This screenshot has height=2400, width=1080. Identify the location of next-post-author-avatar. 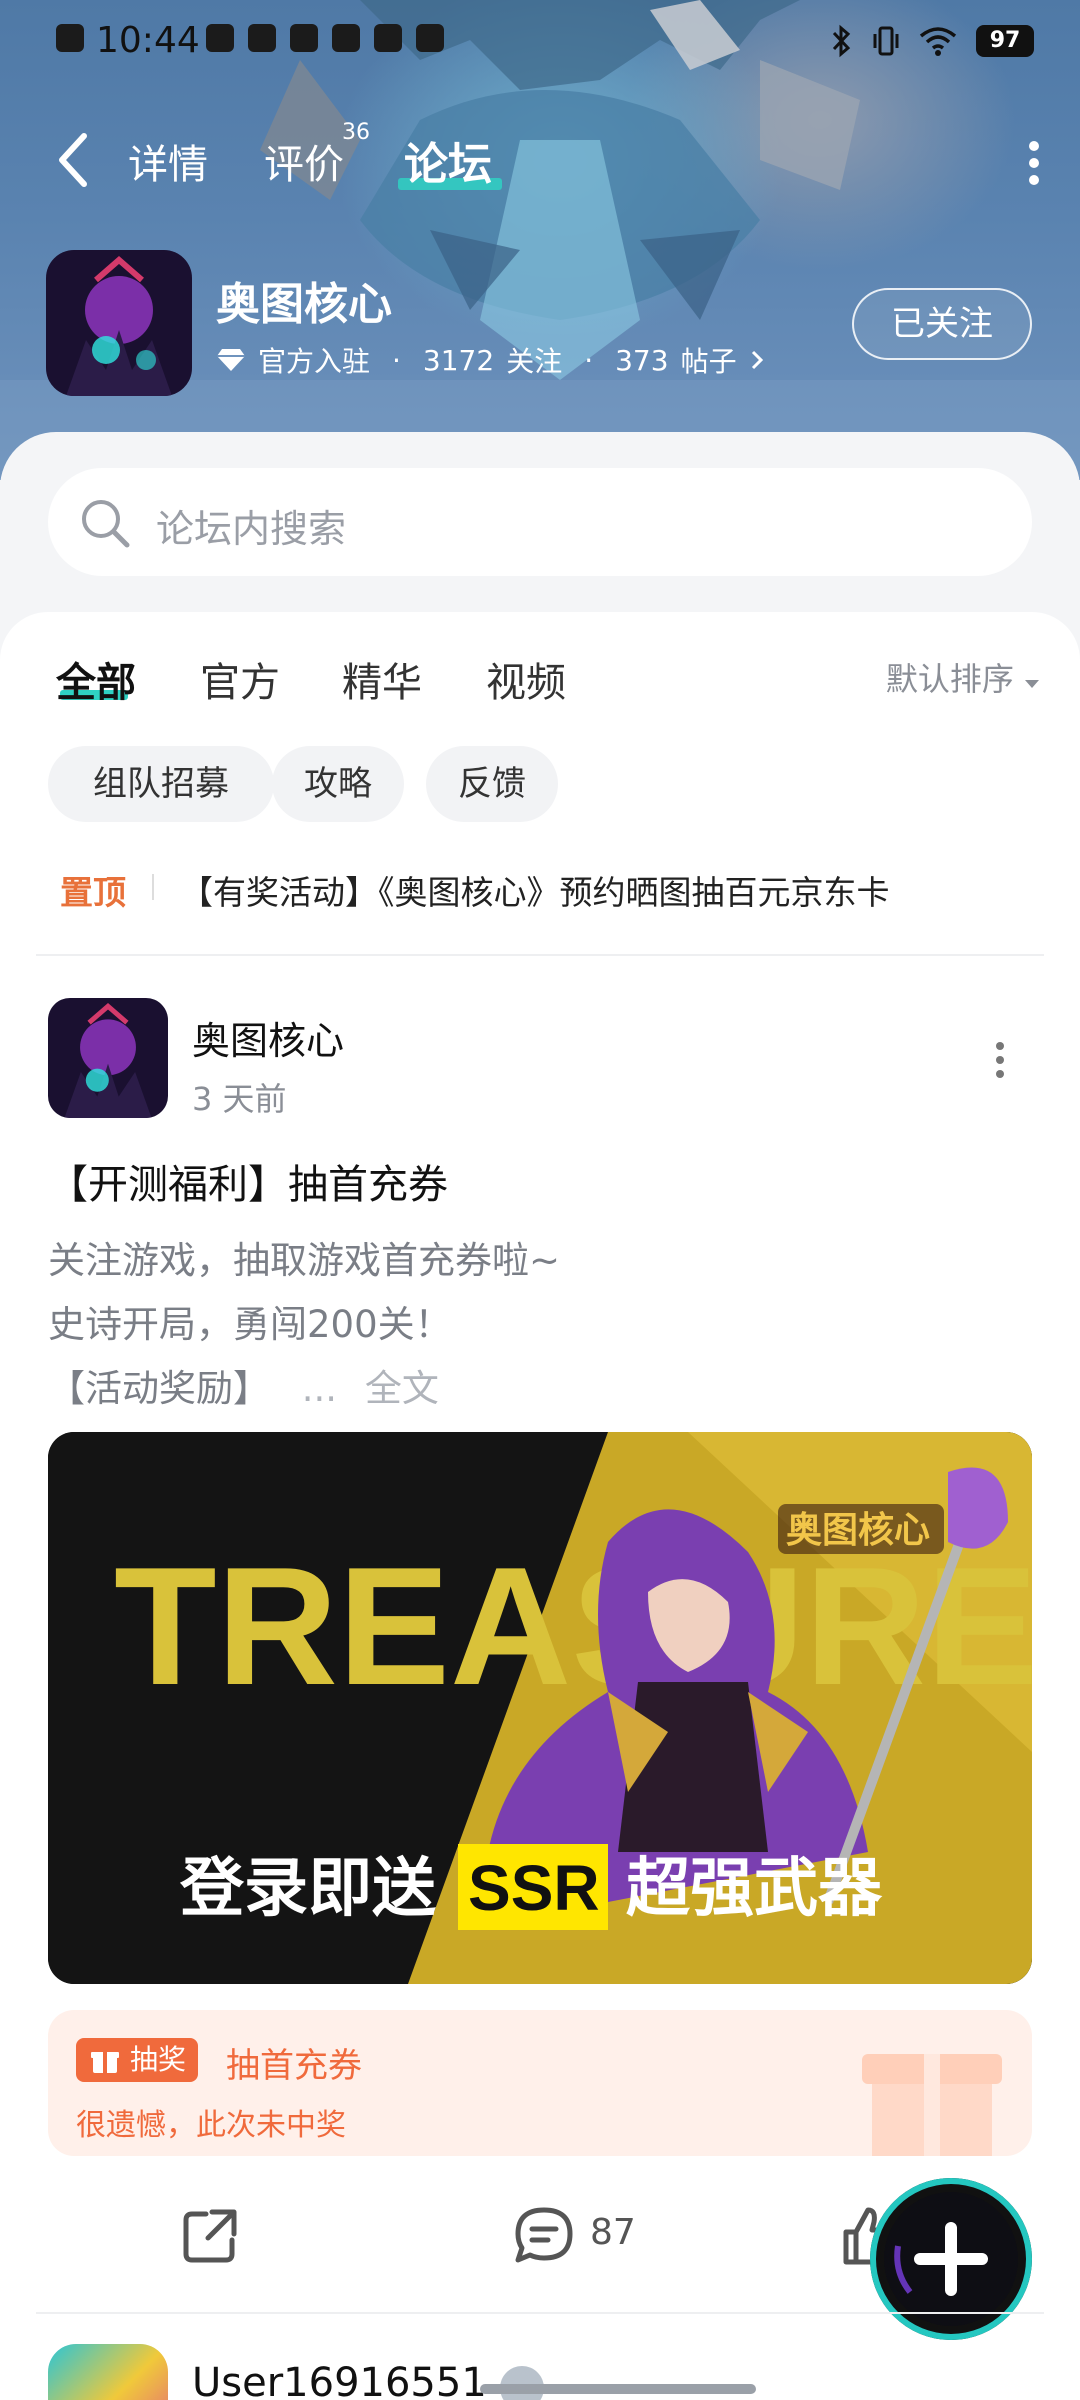
(108, 2372).